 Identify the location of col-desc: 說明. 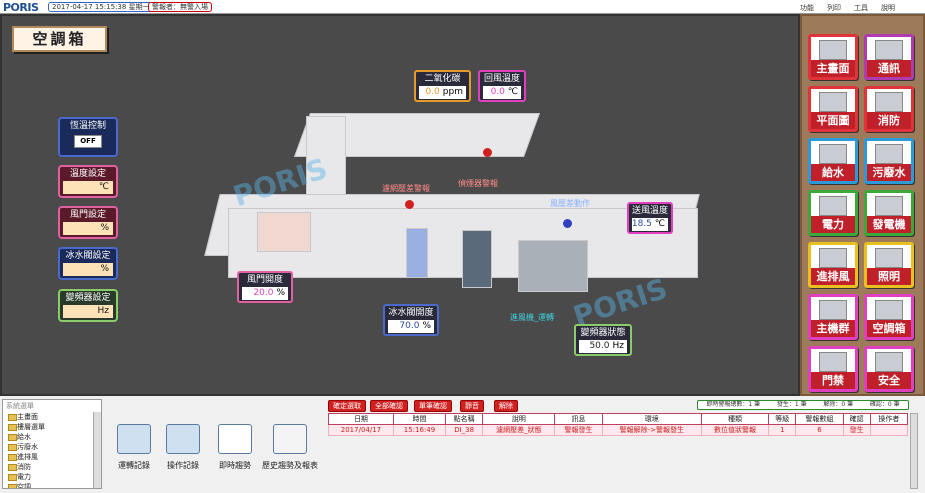
(519, 419).